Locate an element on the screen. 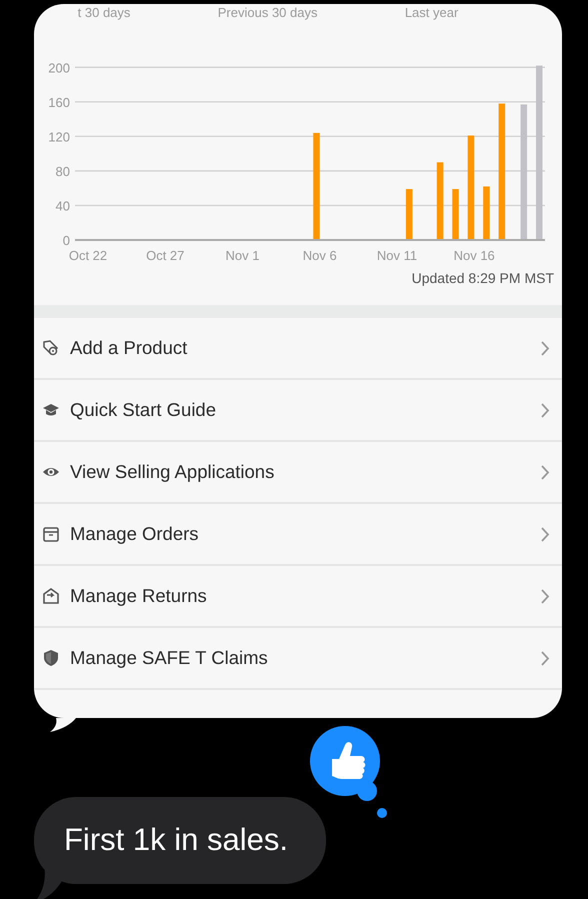  menu-item: Quick Start Guide is located at coordinates (298, 411).